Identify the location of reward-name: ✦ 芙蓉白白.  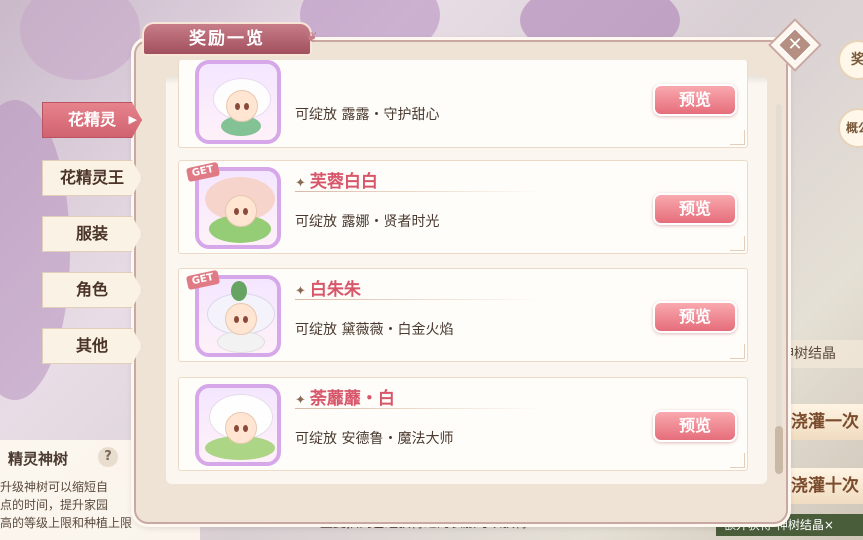
(336, 182).